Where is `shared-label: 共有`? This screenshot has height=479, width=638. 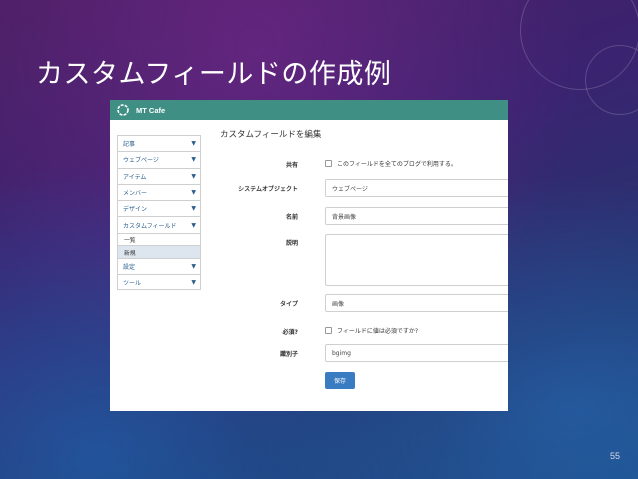
shared-label: 共有 is located at coordinates (291, 165).